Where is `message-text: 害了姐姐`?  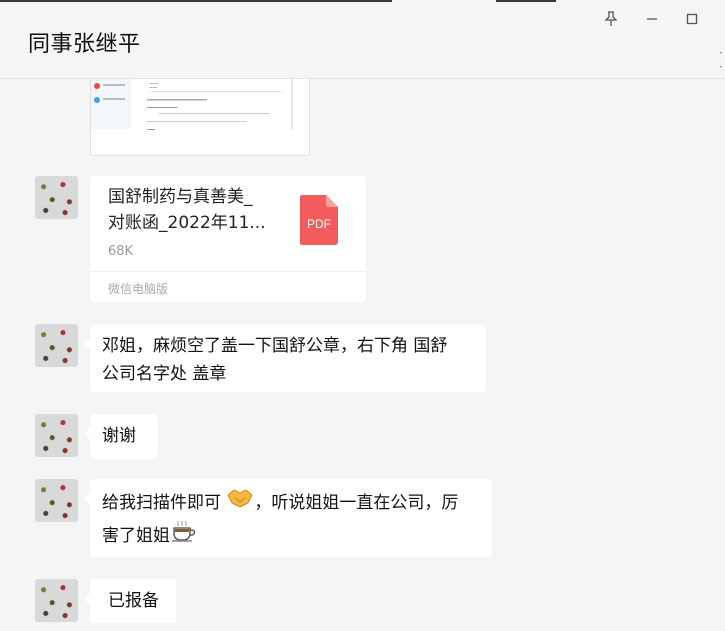 message-text: 害了姐姐 is located at coordinates (291, 536).